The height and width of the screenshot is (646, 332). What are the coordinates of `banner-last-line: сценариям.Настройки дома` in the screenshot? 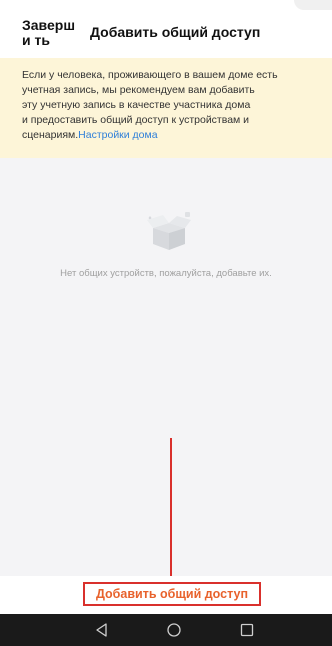 It's located at (166, 135).